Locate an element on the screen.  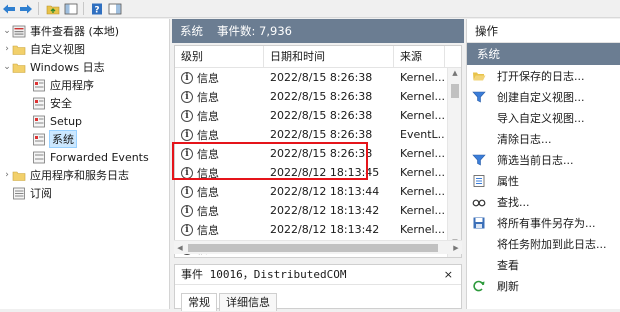
tree-item-subscriptions: 订阅 is located at coordinates (85, 193).